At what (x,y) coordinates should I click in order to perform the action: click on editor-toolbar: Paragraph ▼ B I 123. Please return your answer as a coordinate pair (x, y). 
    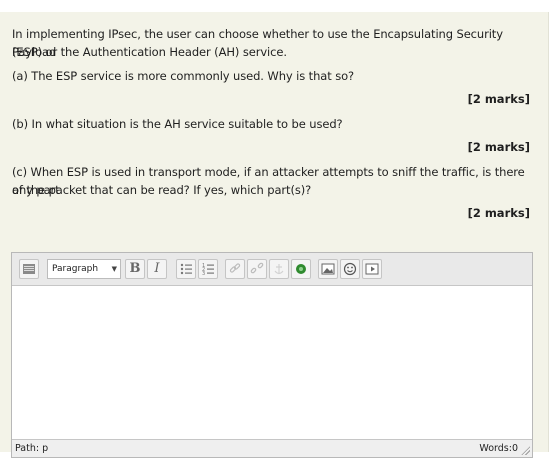
    Looking at the image, I should click on (272, 269).